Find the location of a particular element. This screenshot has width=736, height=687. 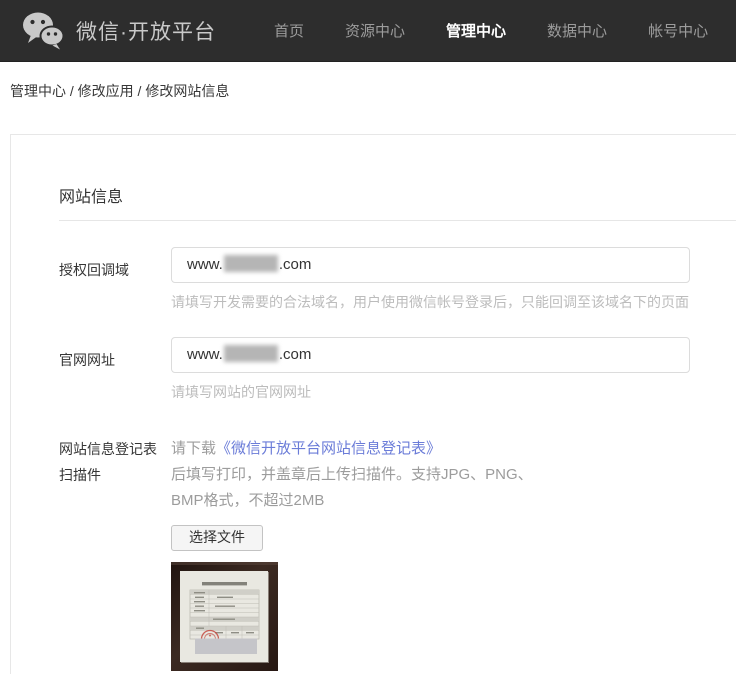

nav-item-data: 数据中心 is located at coordinates (577, 30).